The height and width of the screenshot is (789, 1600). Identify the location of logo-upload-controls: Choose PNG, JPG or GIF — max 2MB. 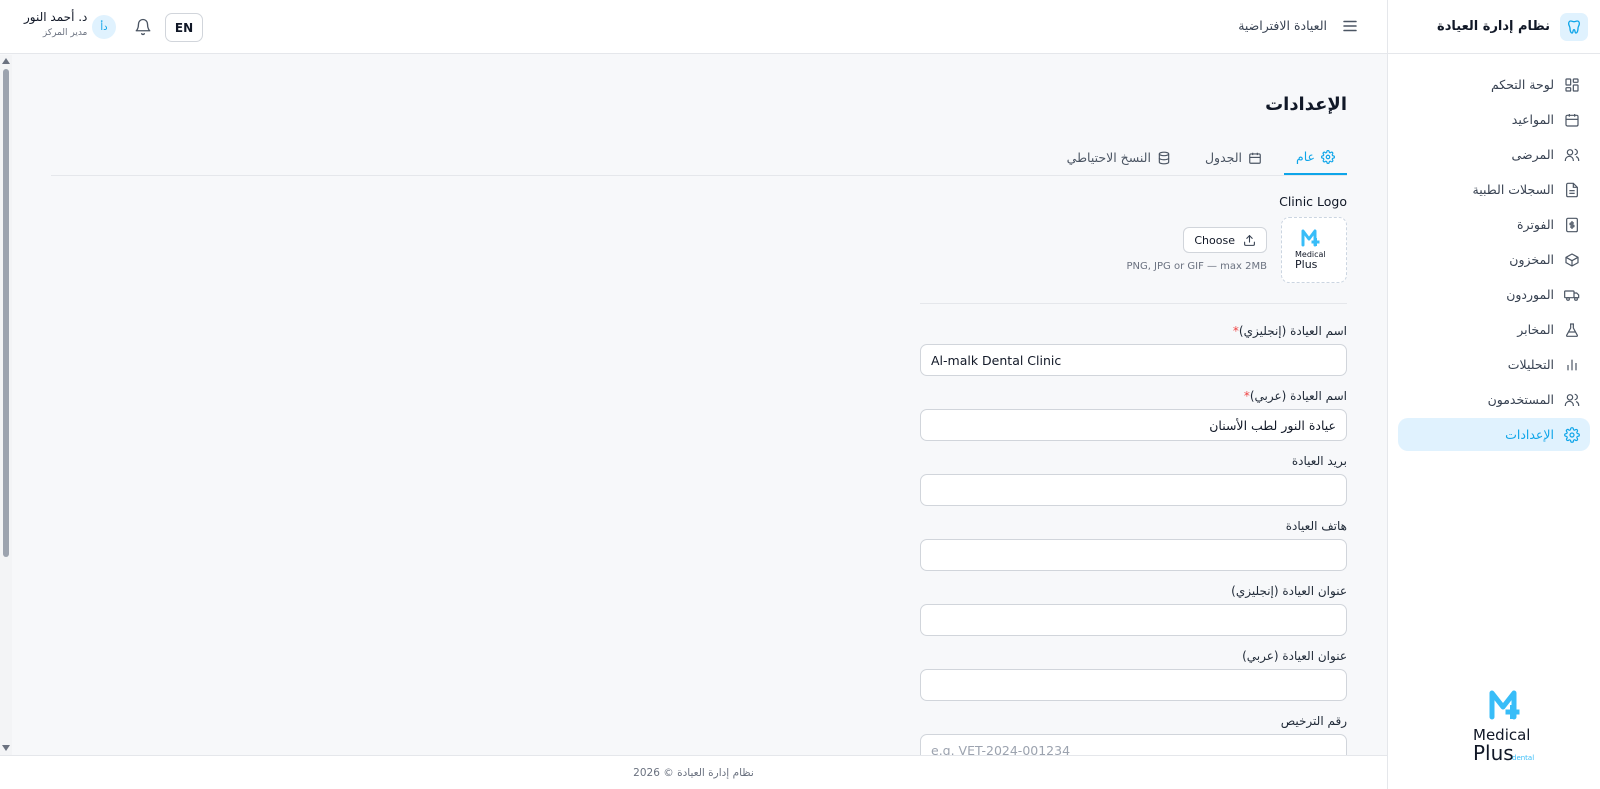
(1196, 244).